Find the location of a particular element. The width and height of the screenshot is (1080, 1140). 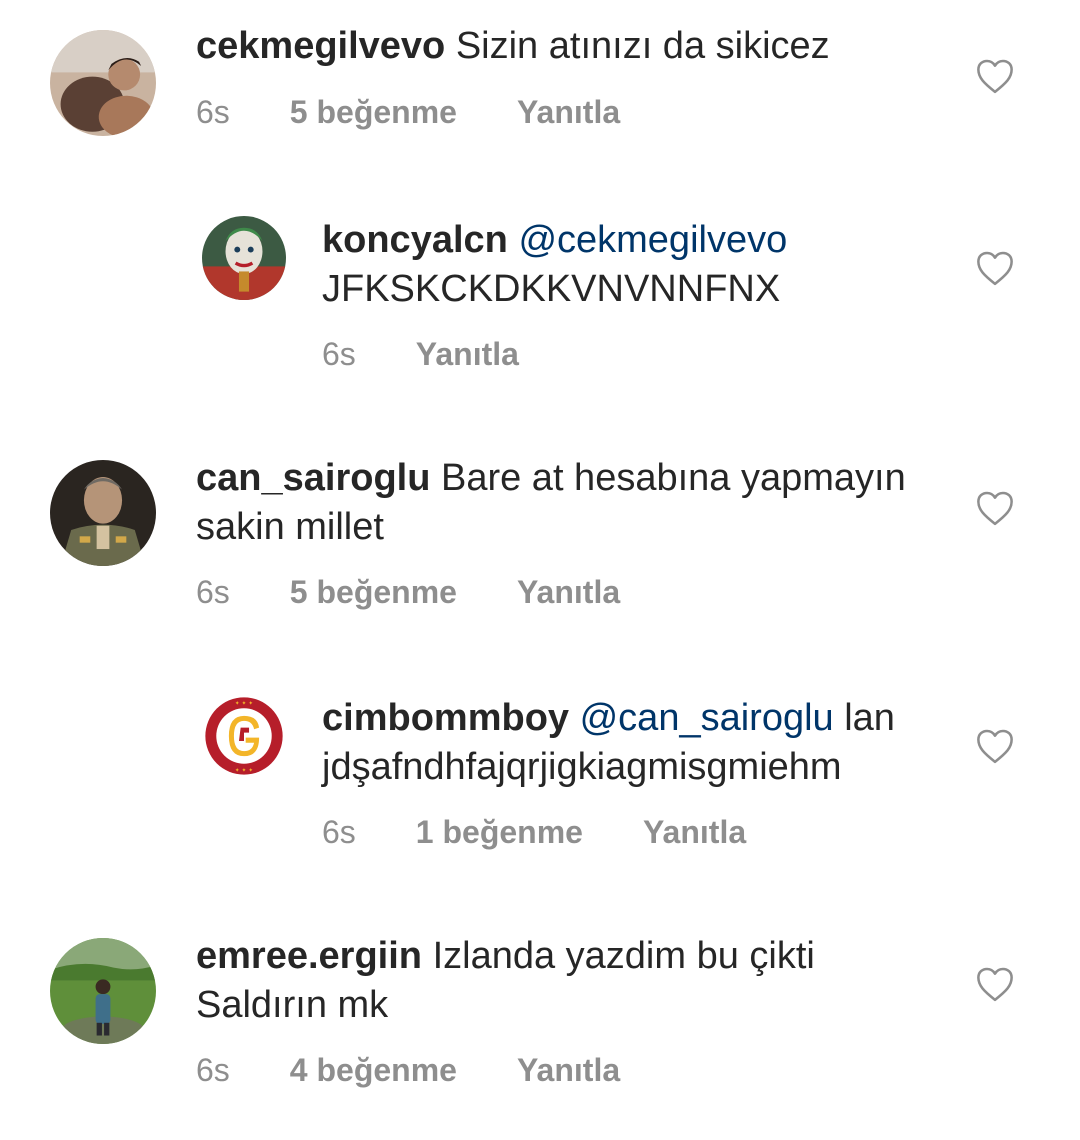

comment-username: cimbommboy is located at coordinates (445, 718).